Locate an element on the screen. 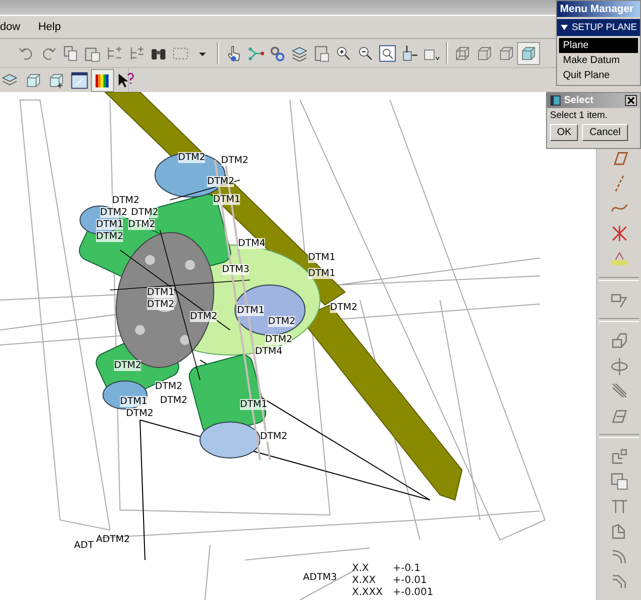 This screenshot has height=600, width=641. tolerance-value: +-0.001 is located at coordinates (413, 593).